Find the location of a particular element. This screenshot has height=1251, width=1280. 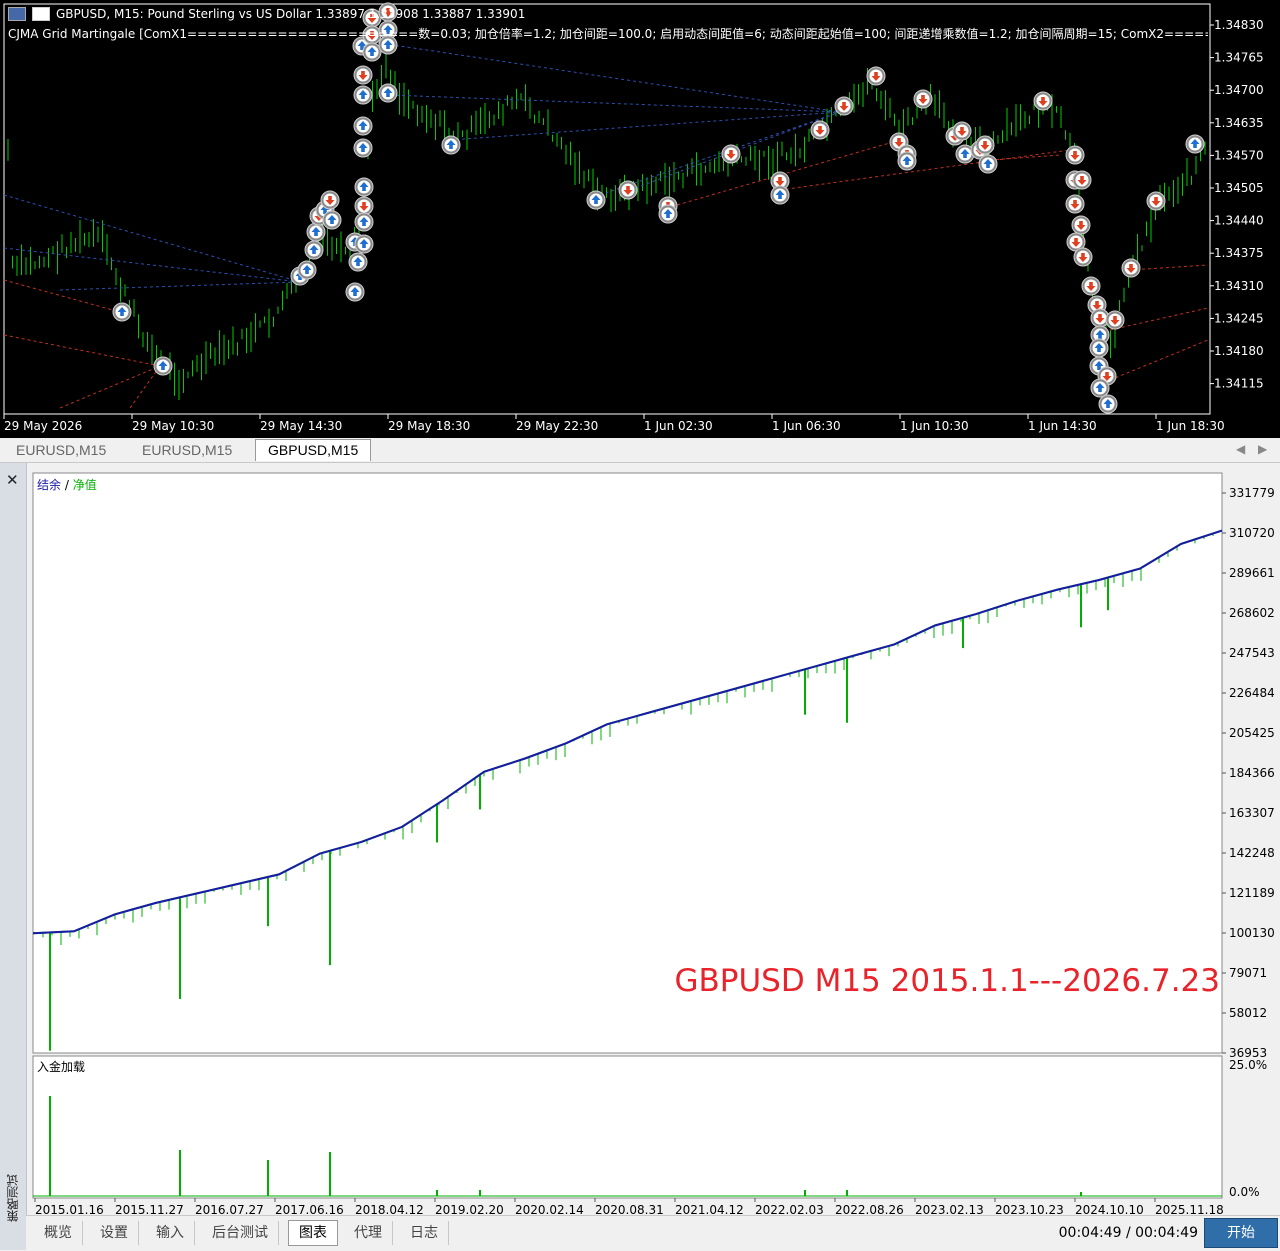

x-tick-label: 2016.07.27 is located at coordinates (229, 1209).